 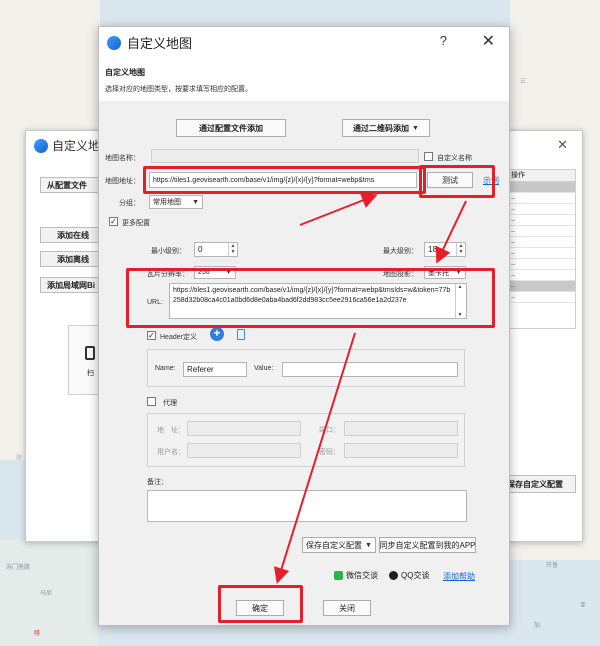 I want to click on add-offline-button: 添加离线, so click(x=73, y=259).